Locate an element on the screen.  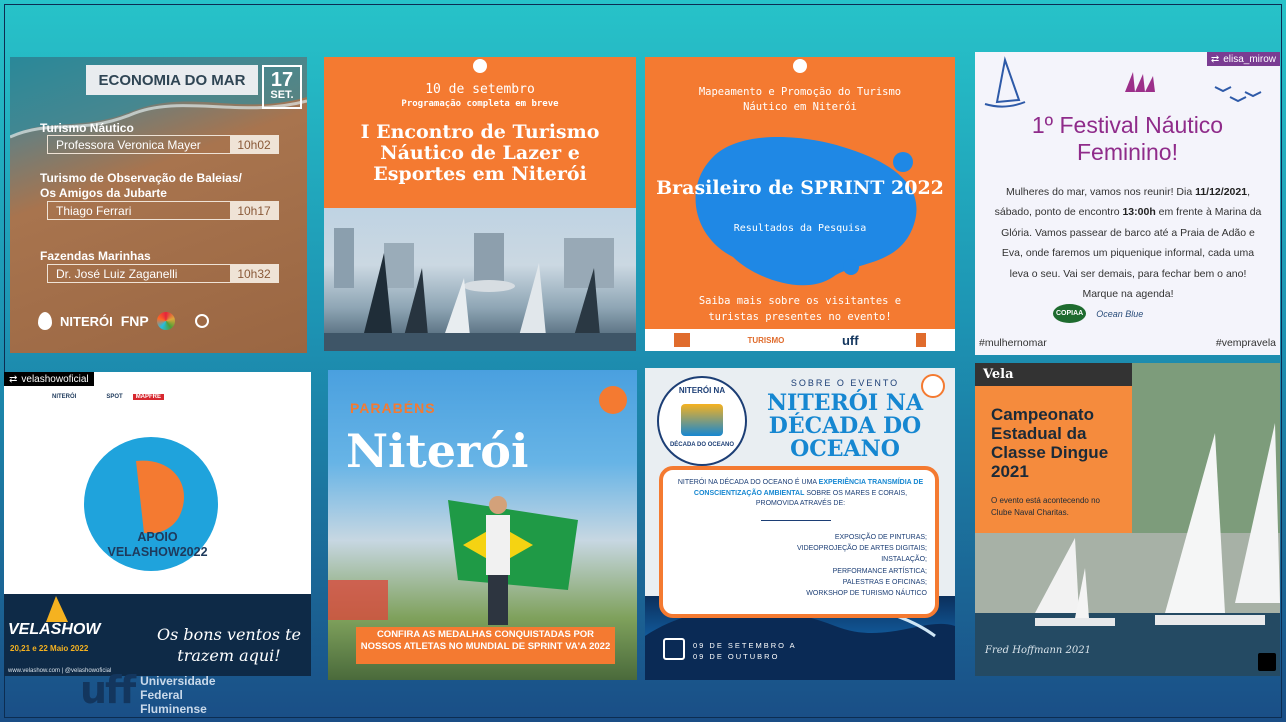
time-slot: 10h17 is located at coordinates (254, 210).